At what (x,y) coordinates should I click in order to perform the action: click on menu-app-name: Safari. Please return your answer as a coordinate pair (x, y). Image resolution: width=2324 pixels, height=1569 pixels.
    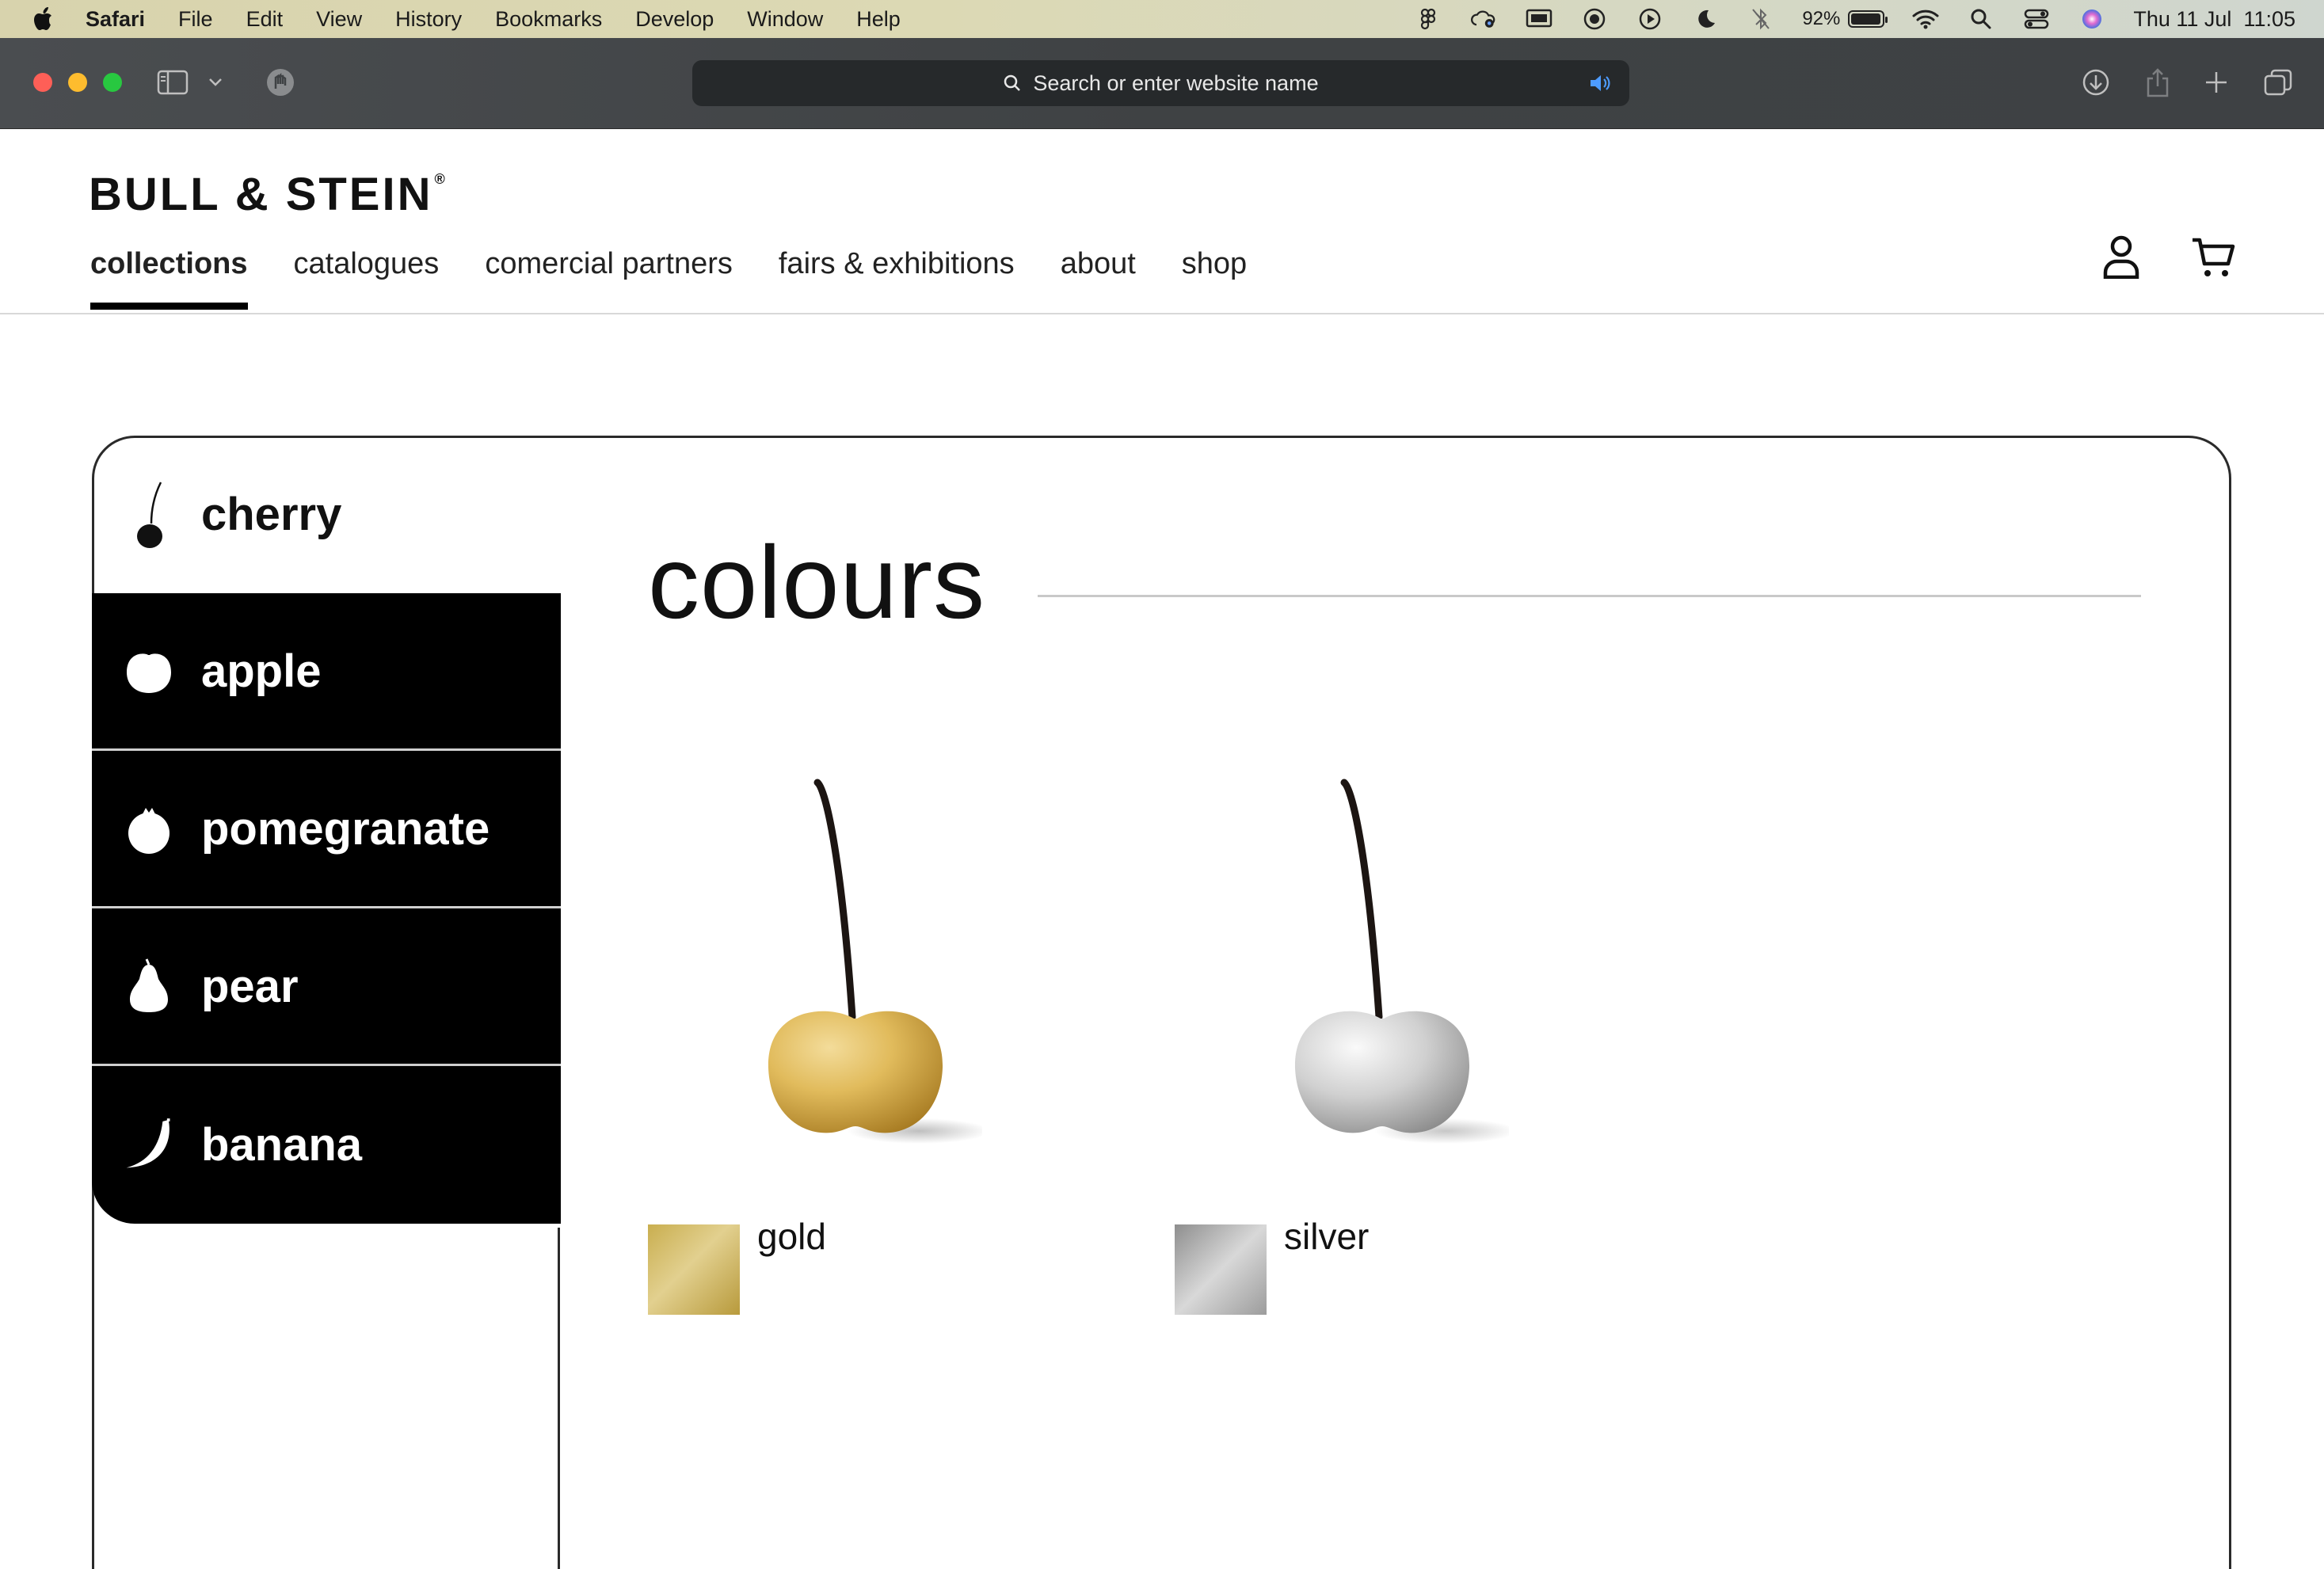
    Looking at the image, I should click on (115, 19).